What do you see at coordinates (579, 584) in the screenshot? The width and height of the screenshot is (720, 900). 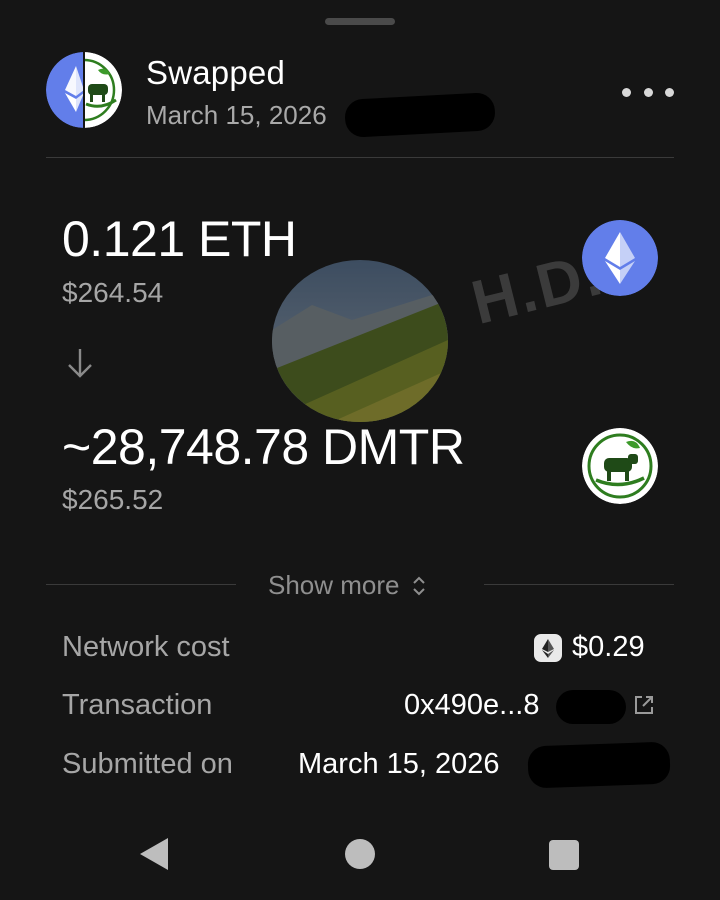 I see `show-more-divider-right` at bounding box center [579, 584].